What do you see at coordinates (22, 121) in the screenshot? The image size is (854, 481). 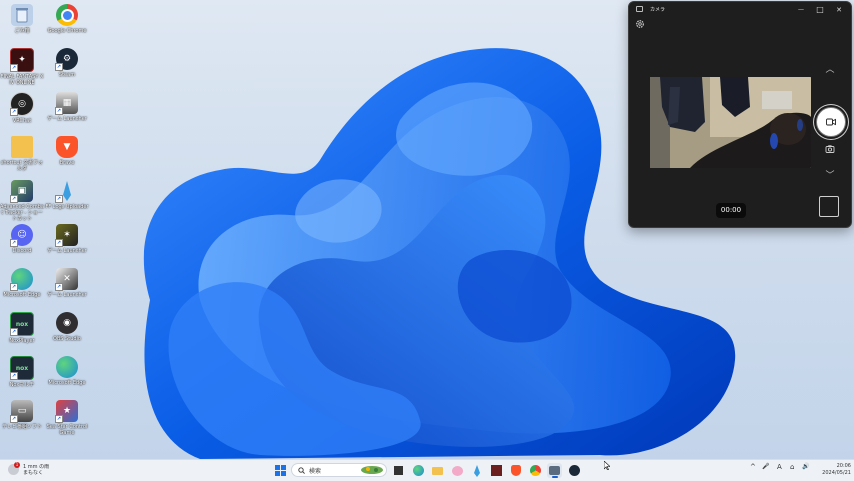 I see `desktop-icon-label: VRChat` at bounding box center [22, 121].